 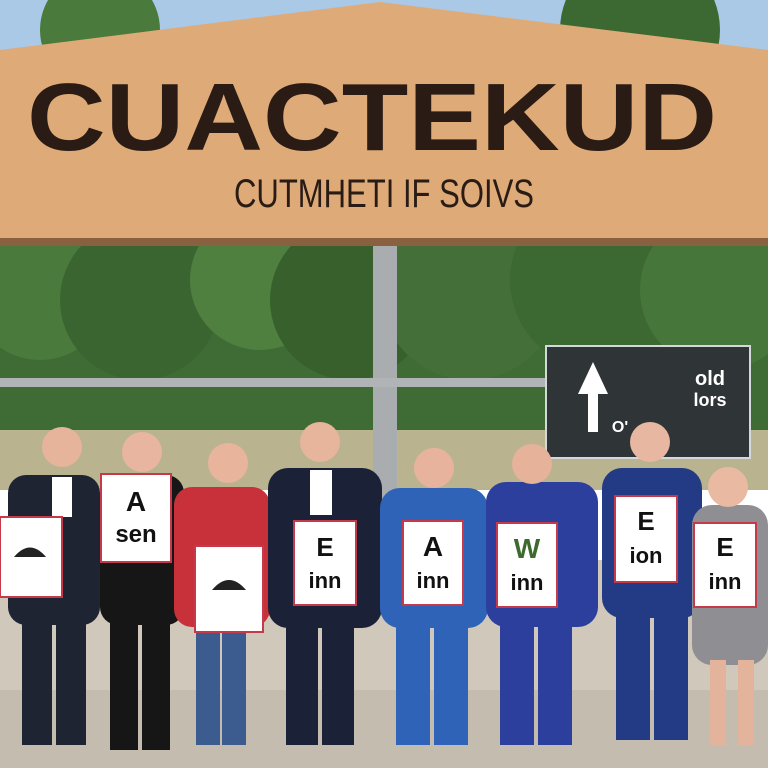 I want to click on direction-sign-text-top: old, so click(x=710, y=379).